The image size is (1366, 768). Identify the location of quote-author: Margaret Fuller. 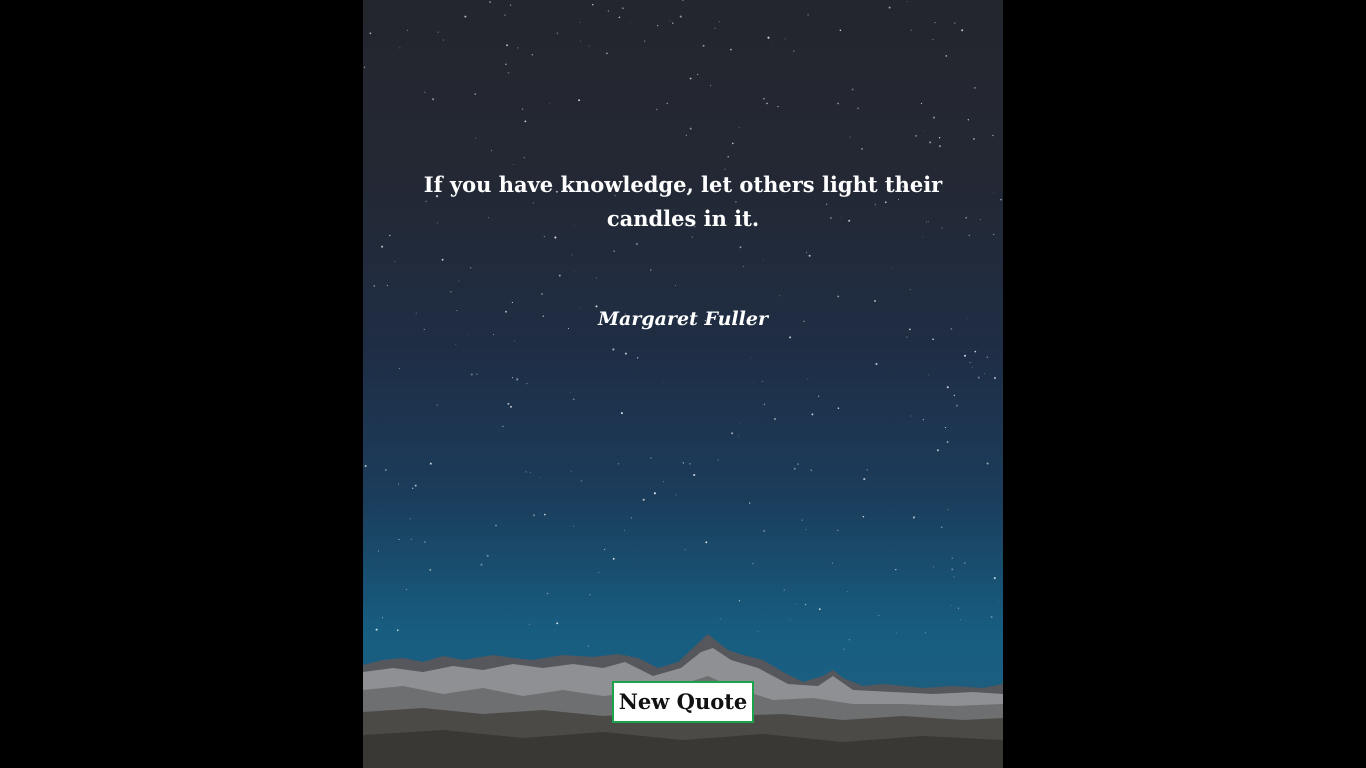
(683, 319).